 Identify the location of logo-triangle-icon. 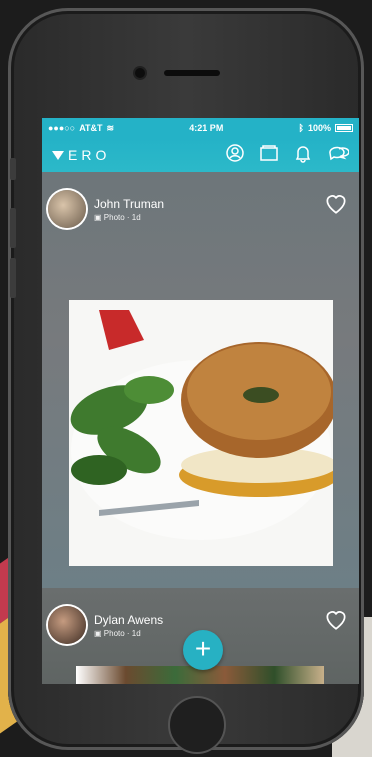
(58, 155).